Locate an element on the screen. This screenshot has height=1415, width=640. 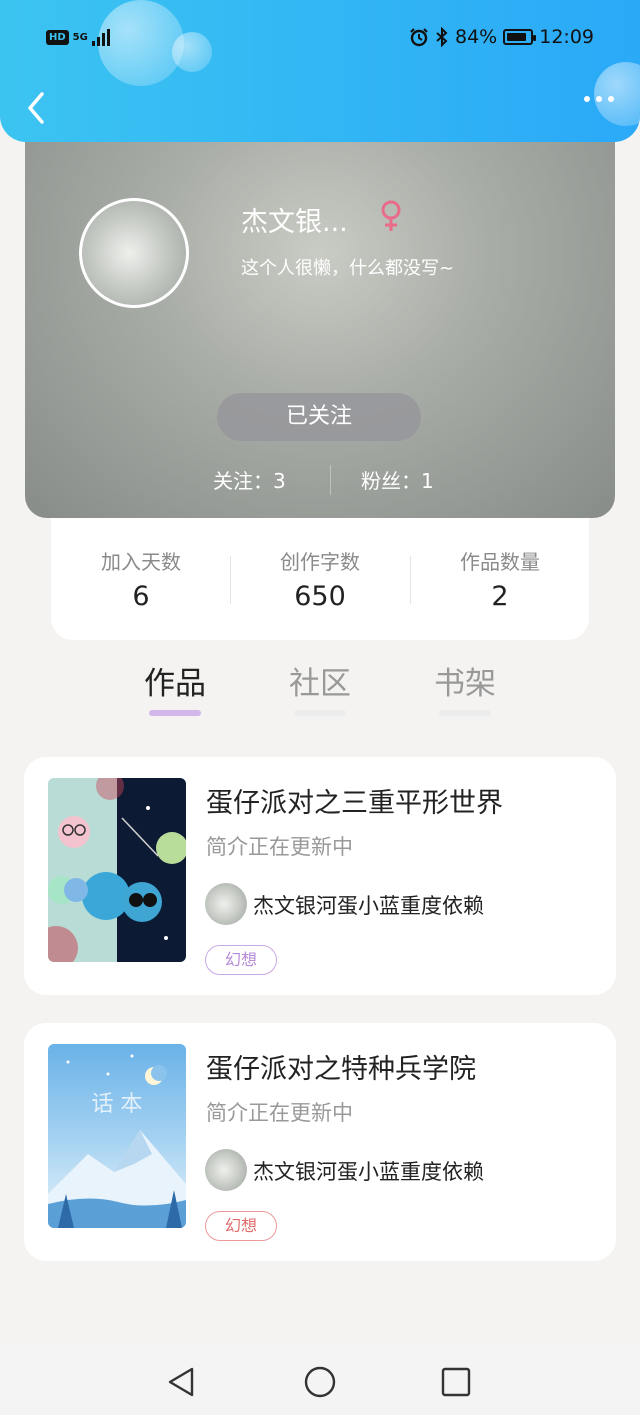
following-count: 关注：3 is located at coordinates (249, 479).